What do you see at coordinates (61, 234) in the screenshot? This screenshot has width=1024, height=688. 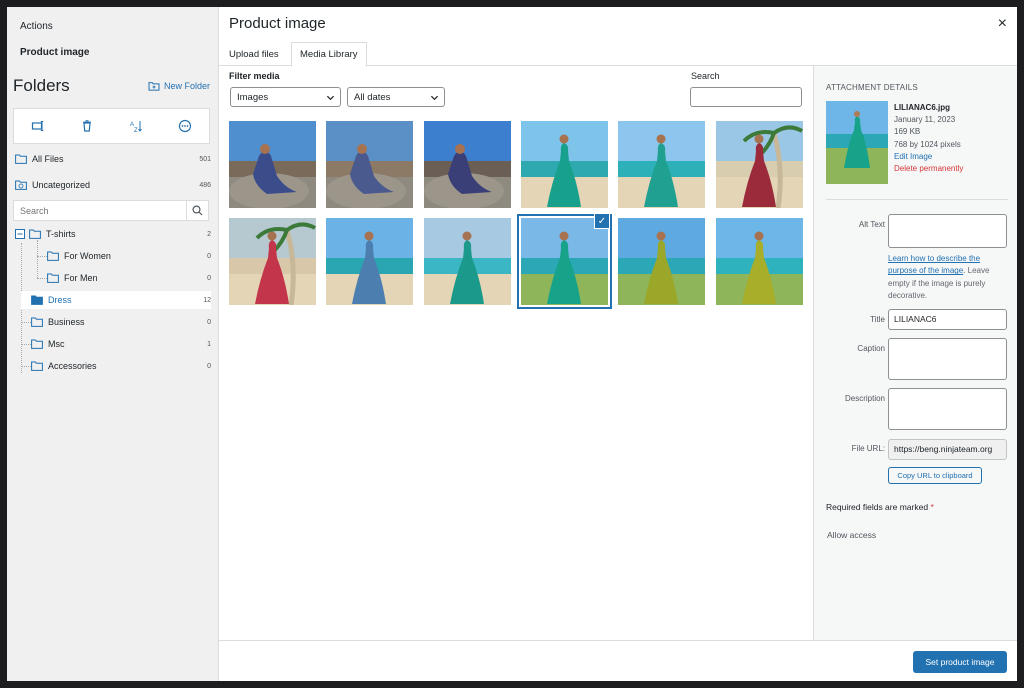 I see `folder-label: T-shirts` at bounding box center [61, 234].